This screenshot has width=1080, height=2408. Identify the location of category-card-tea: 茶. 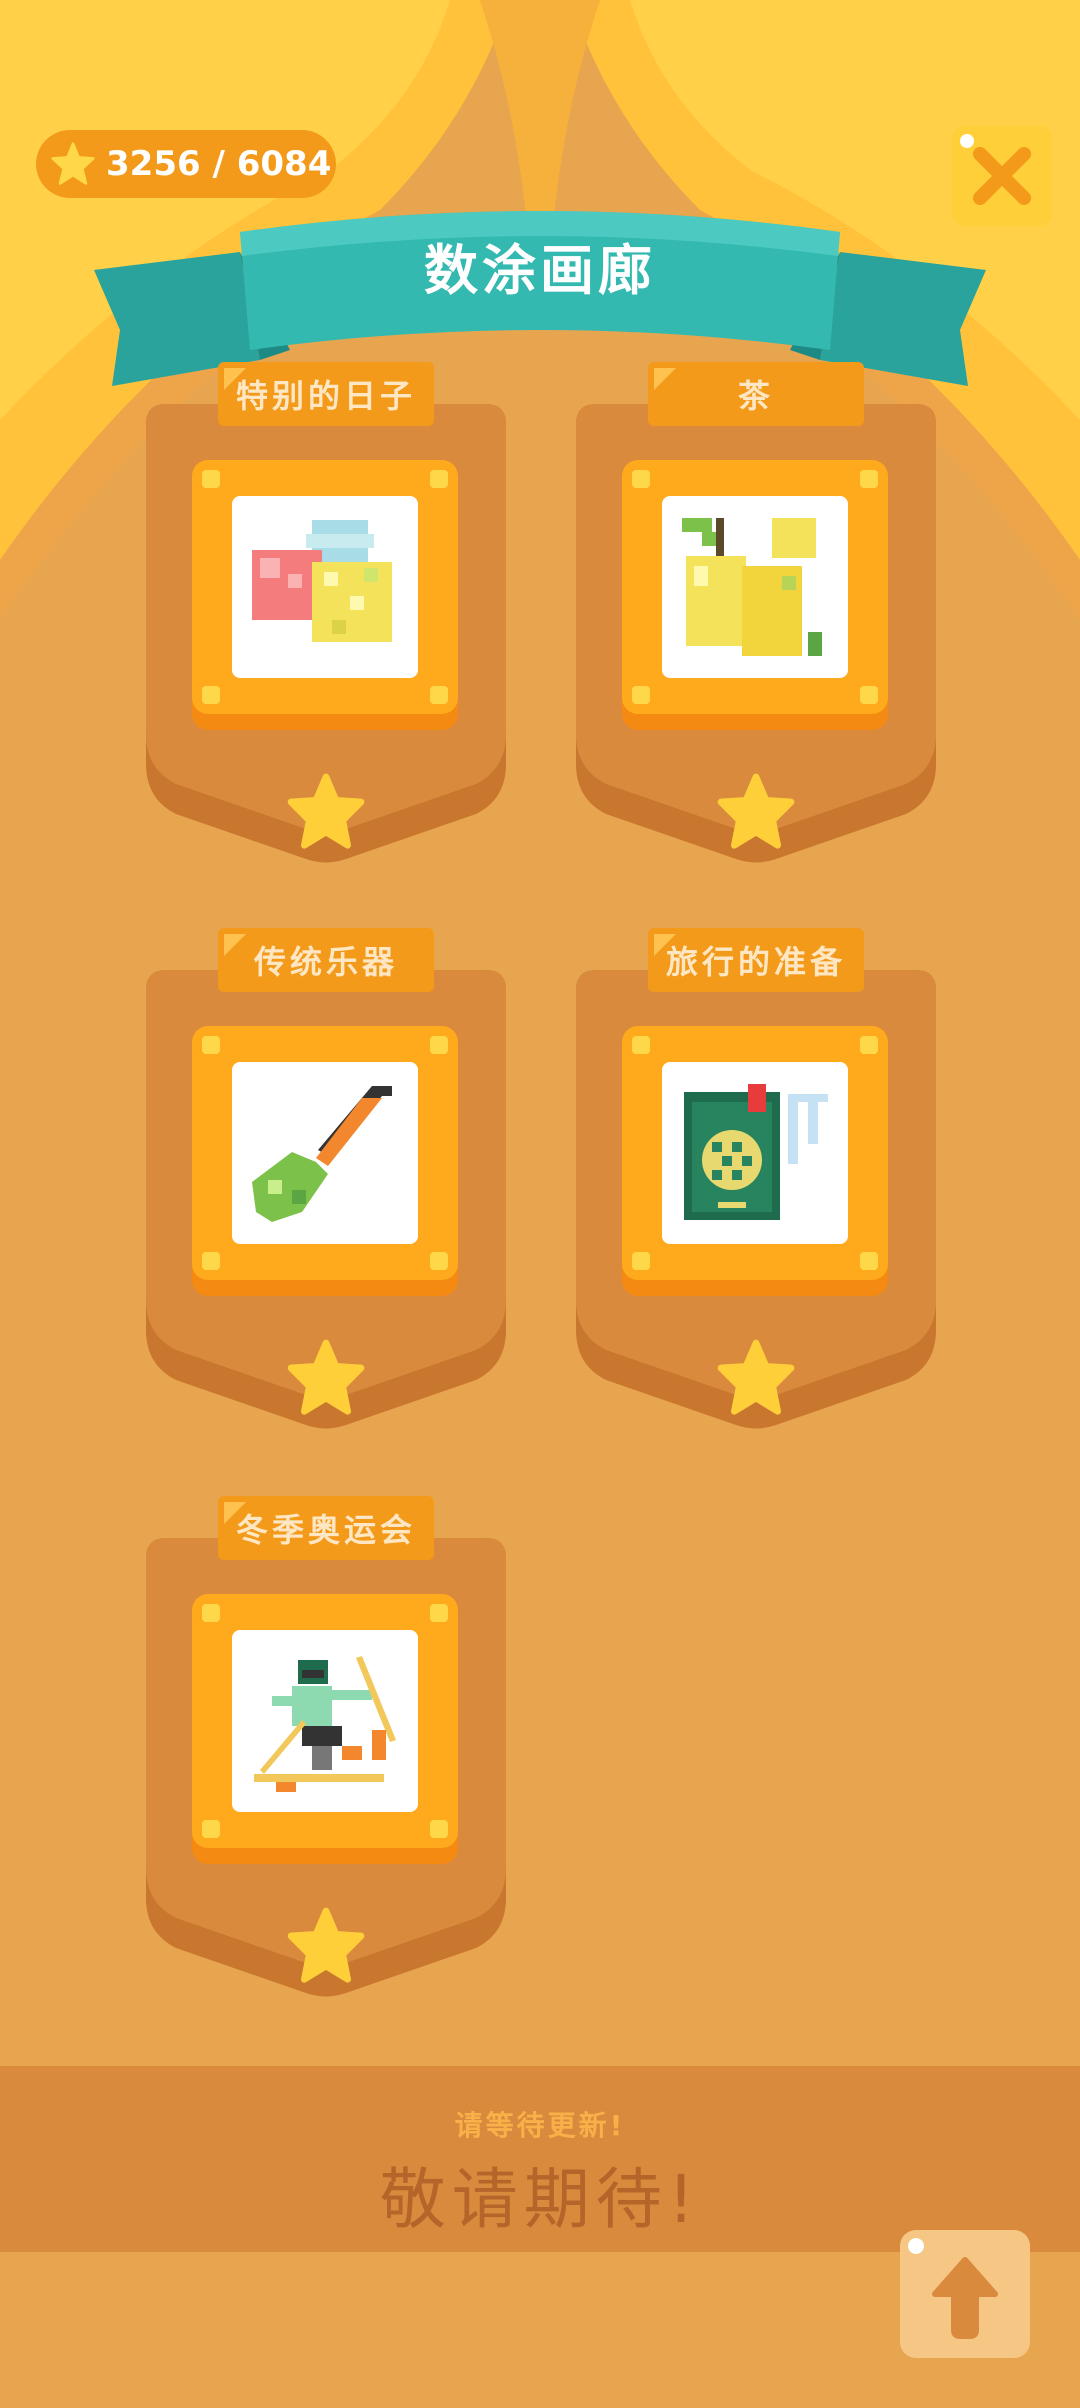
(756, 663).